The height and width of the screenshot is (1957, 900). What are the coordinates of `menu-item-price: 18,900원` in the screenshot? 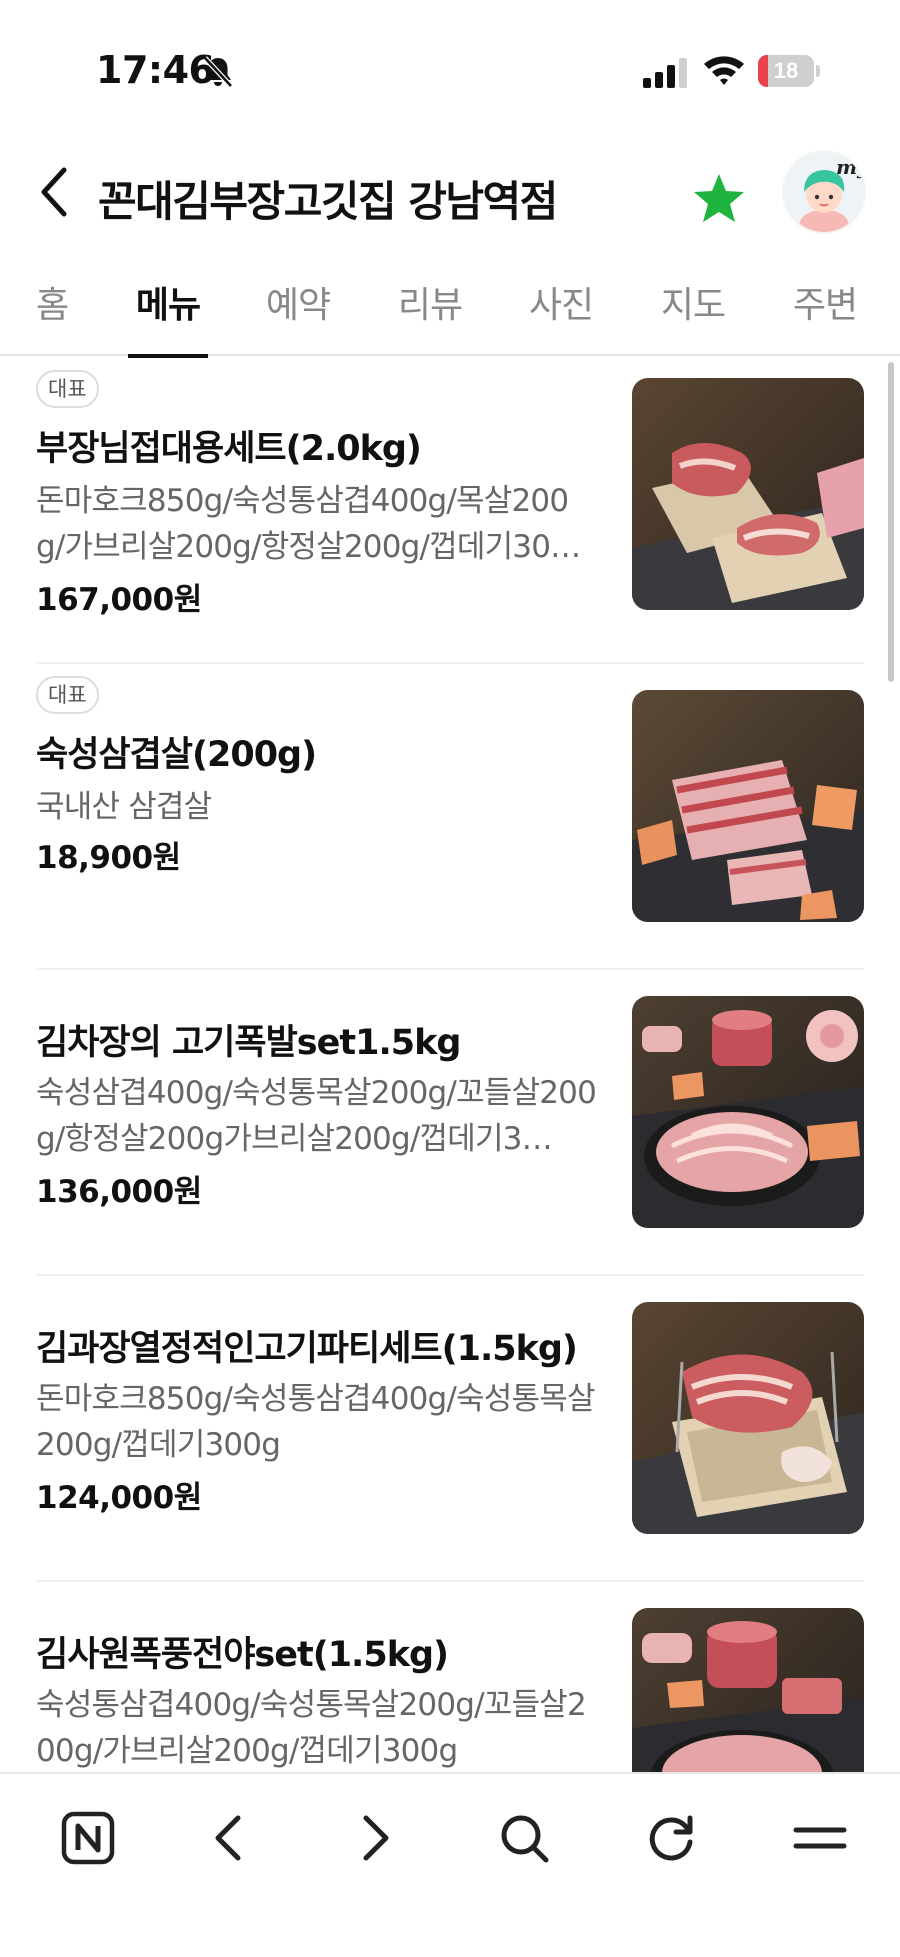 It's located at (108, 858).